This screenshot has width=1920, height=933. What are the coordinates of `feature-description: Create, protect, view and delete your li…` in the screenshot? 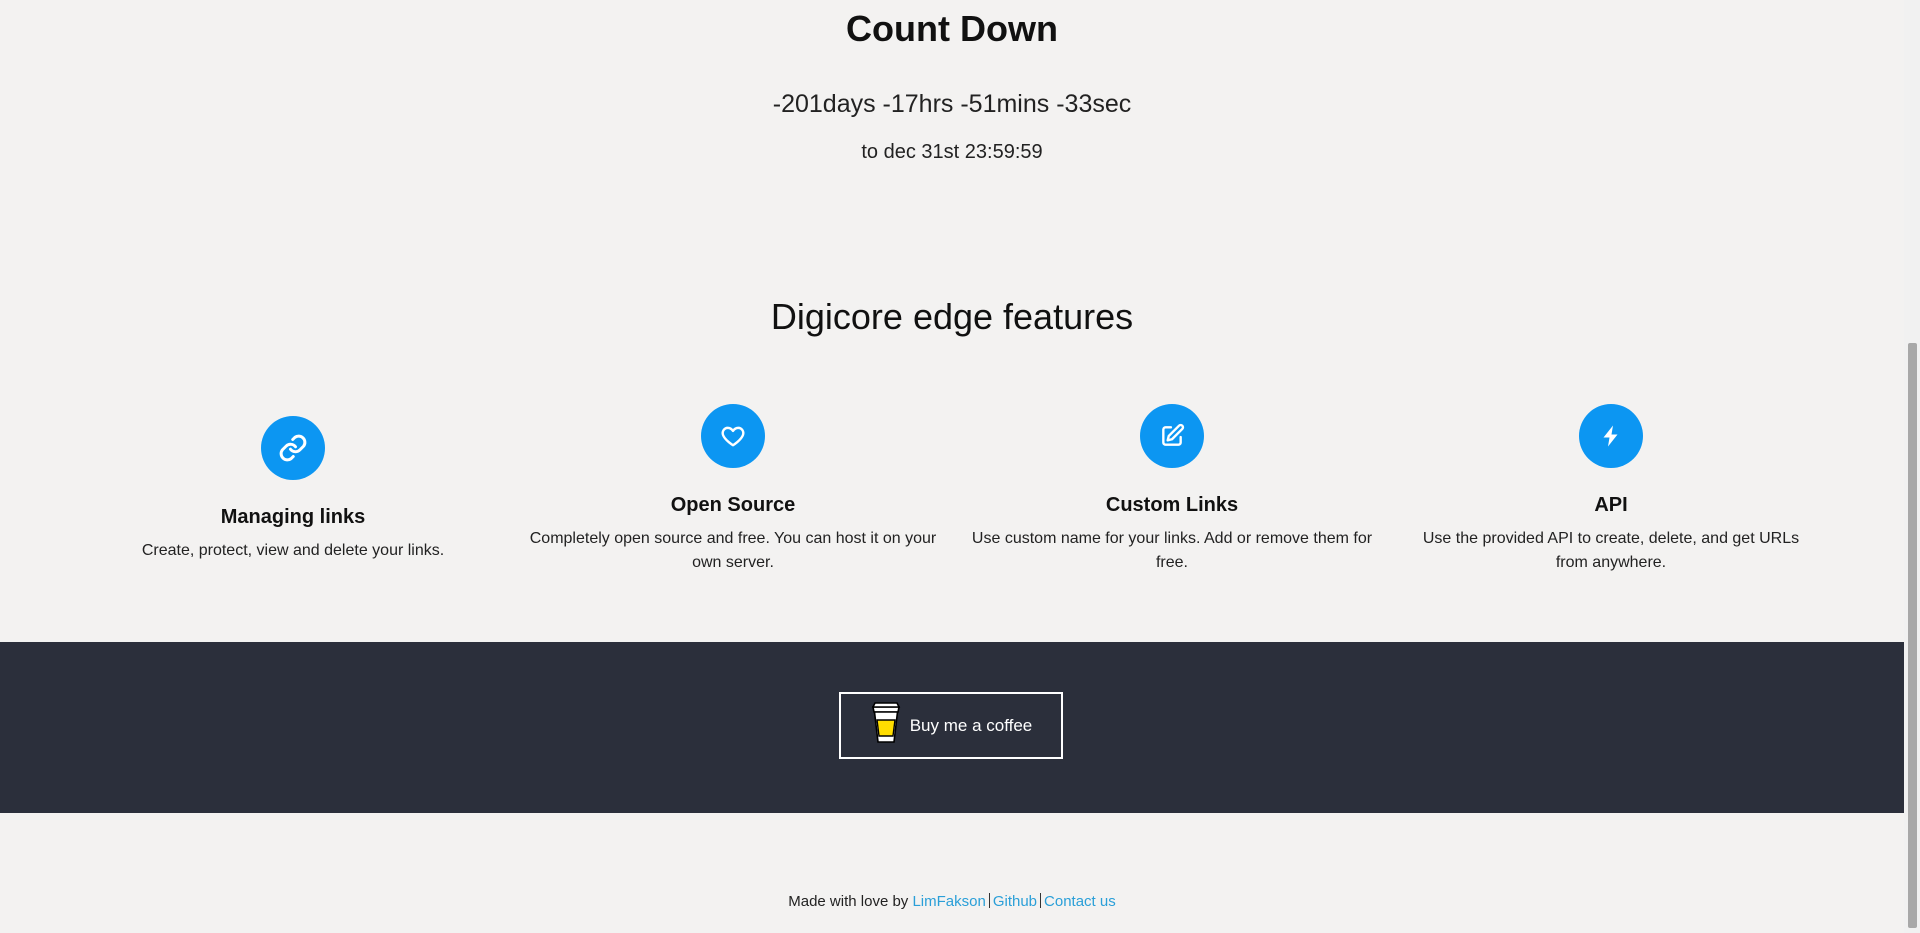 It's located at (293, 550).